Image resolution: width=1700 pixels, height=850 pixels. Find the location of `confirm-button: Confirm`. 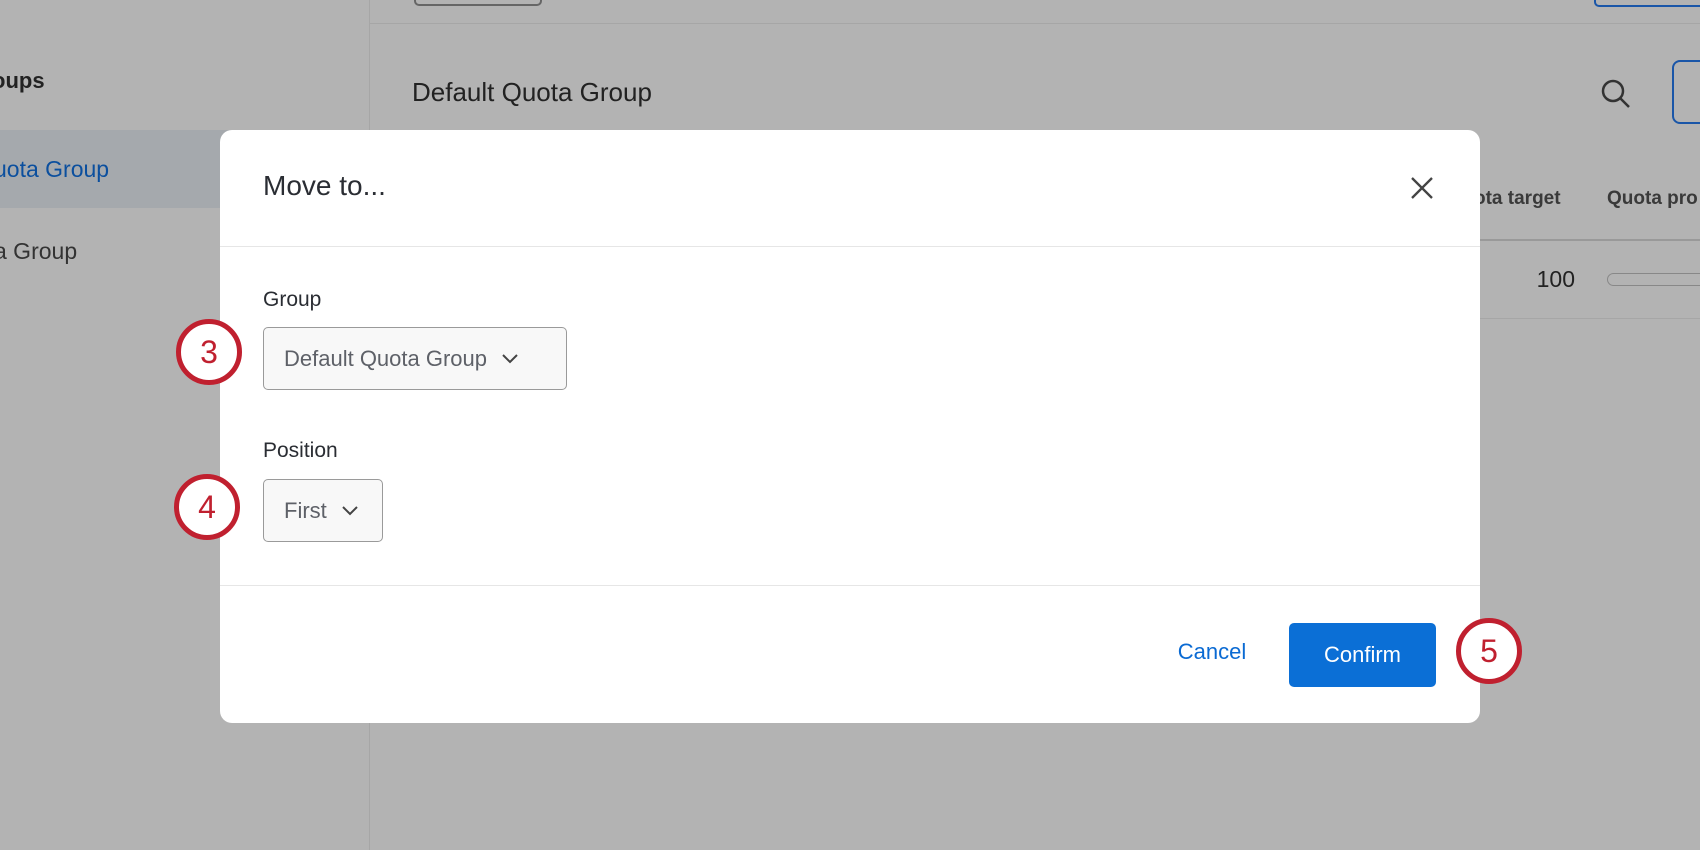

confirm-button: Confirm is located at coordinates (1362, 655).